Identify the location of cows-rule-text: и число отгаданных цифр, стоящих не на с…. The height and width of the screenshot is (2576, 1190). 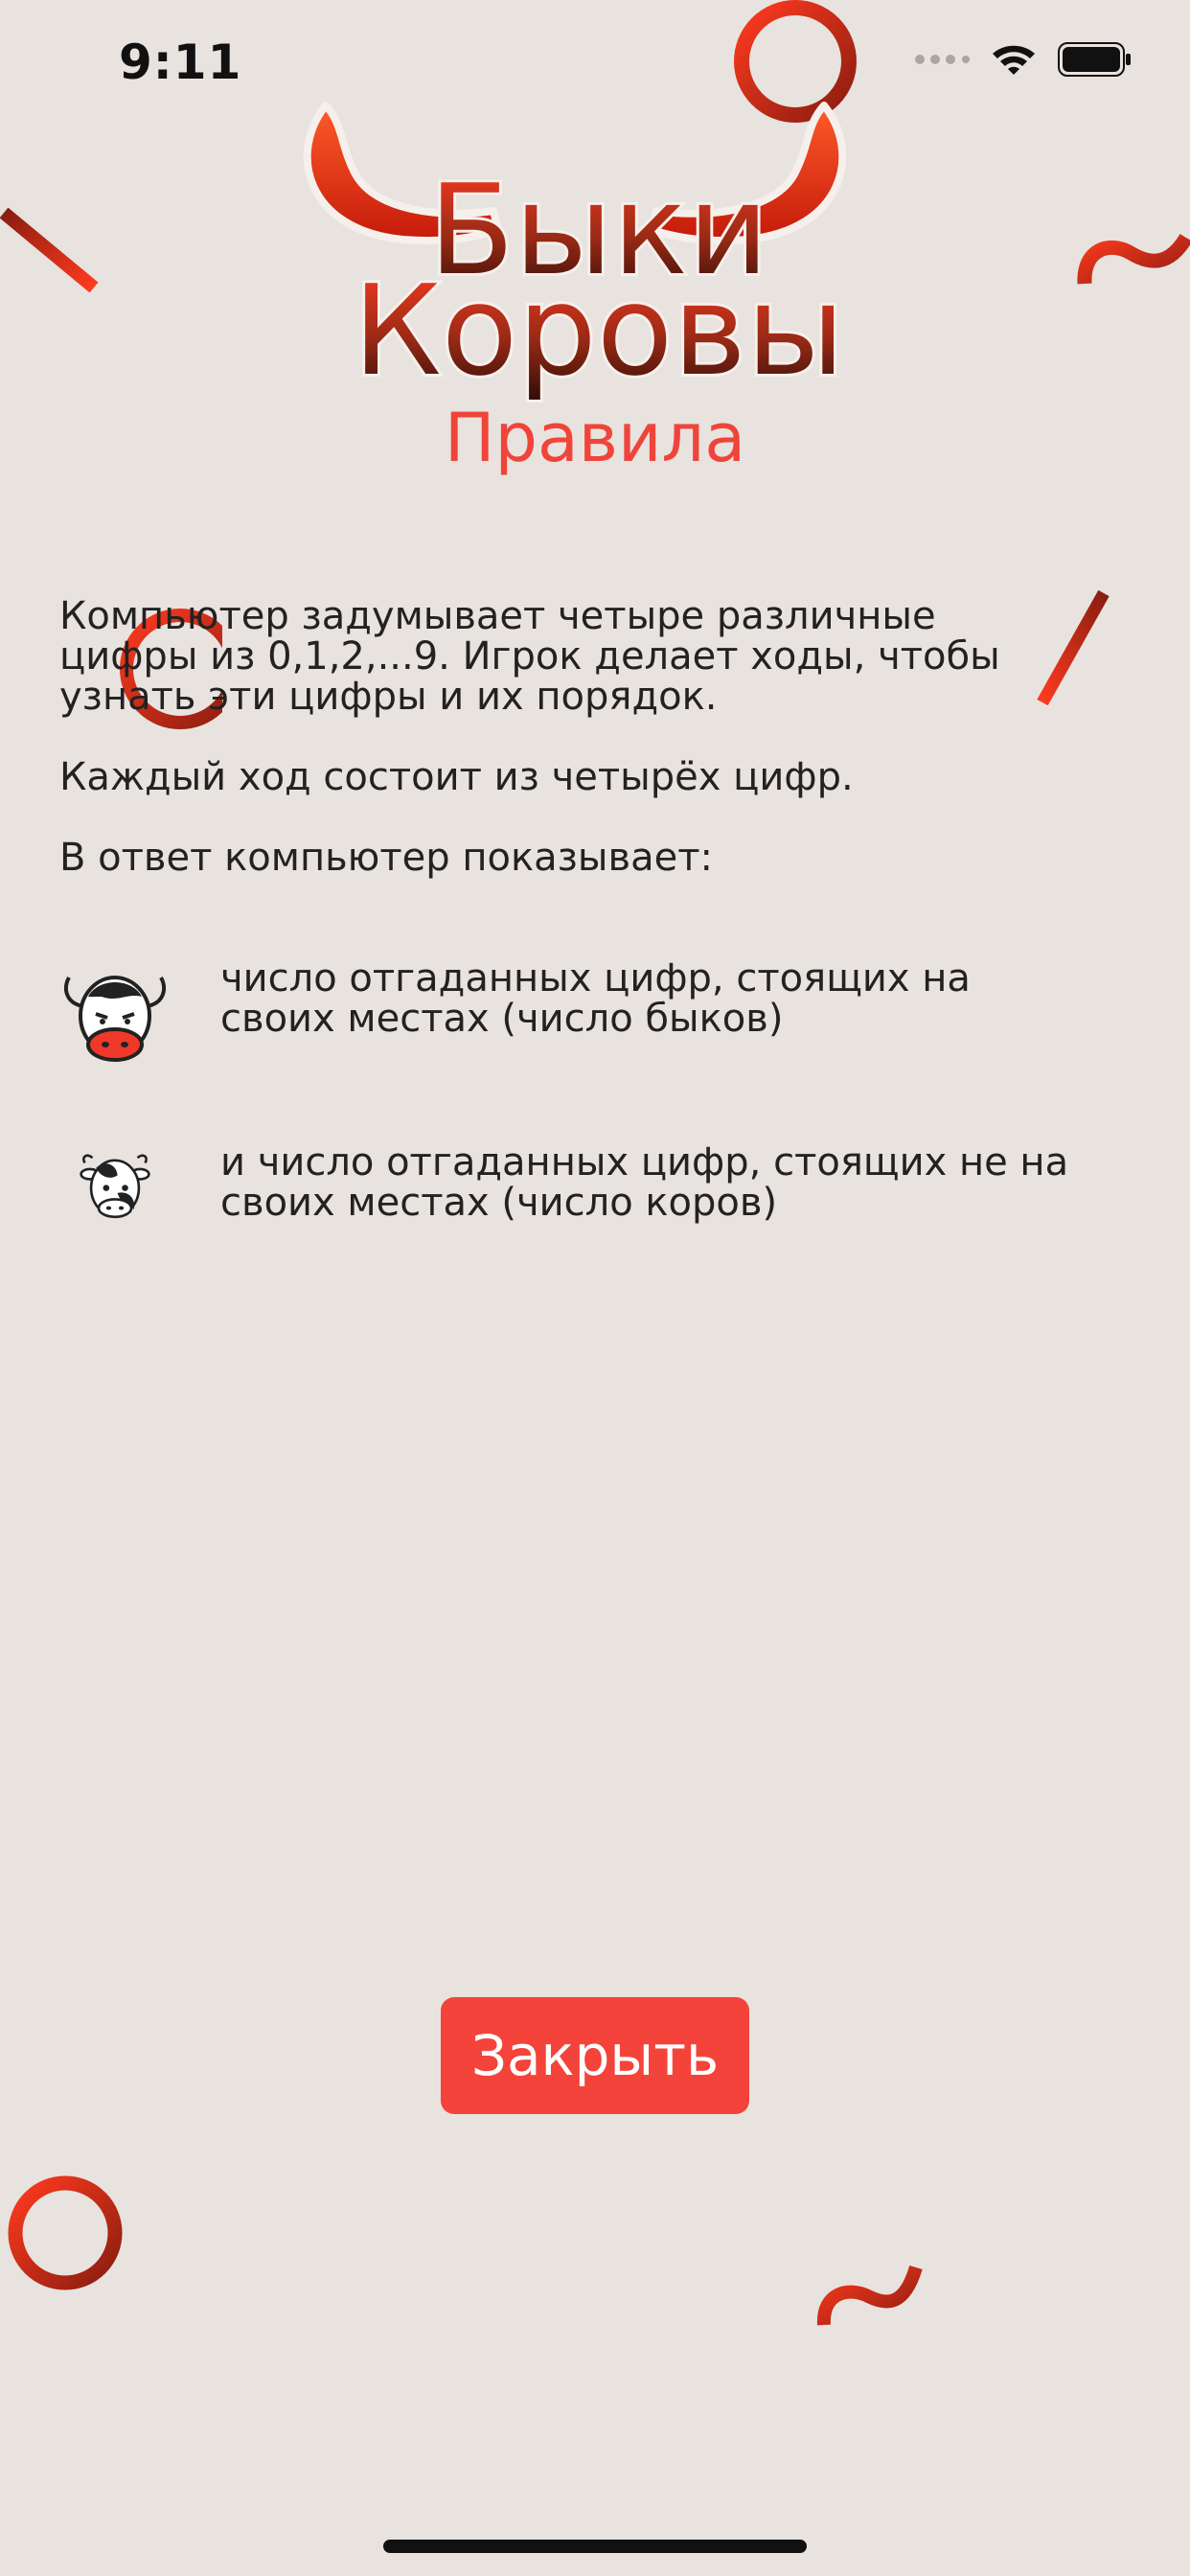
(695, 1182).